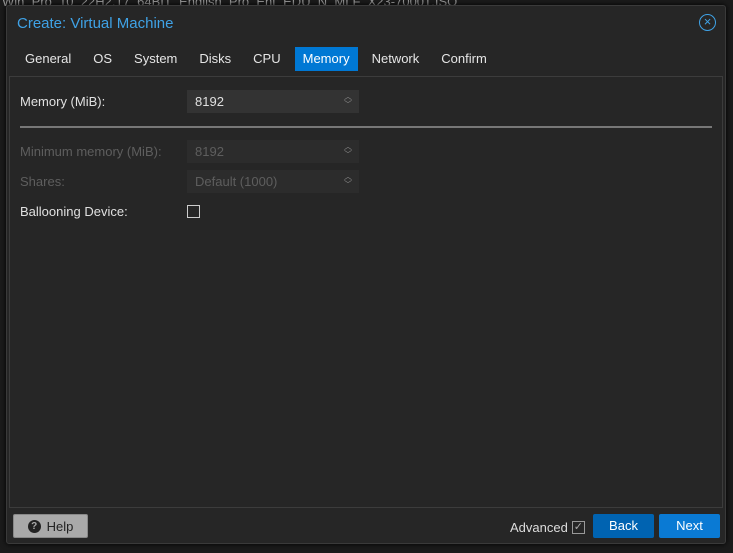 This screenshot has width=733, height=553. I want to click on tab-confirm: Confirm, so click(464, 59).